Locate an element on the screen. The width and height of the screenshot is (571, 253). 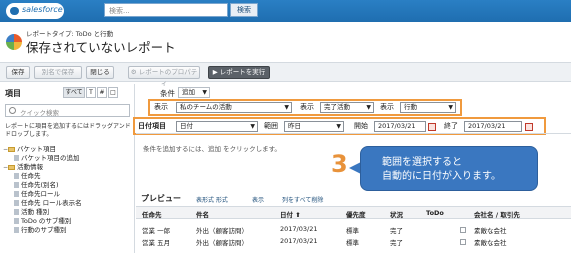
show-type-select: 行動 ▼ is located at coordinates (428, 107).